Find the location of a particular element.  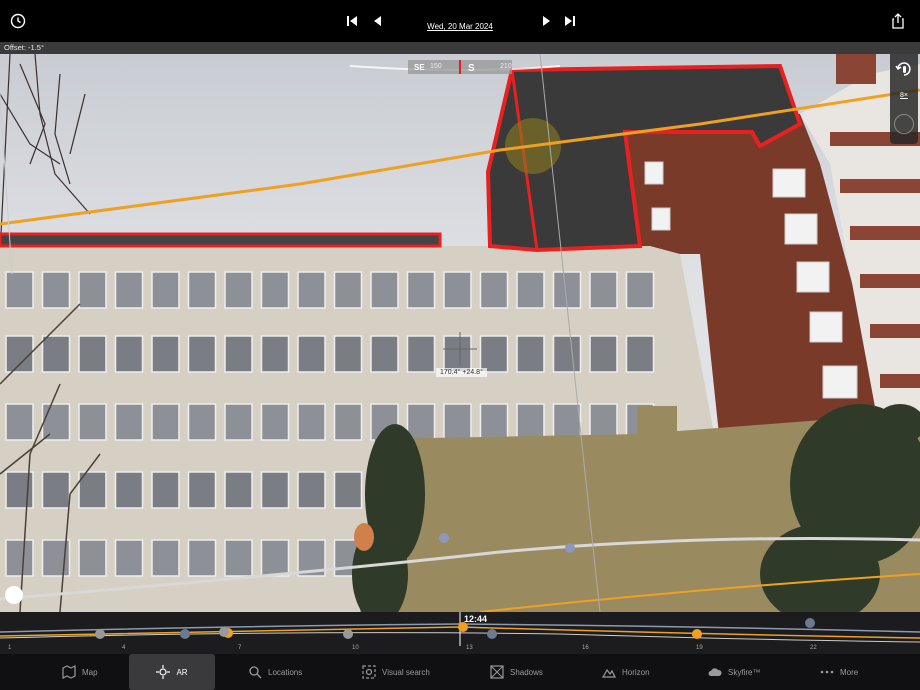

timeline-scrubber: 12:44 1 4 7 10 13 16 19 22 is located at coordinates (460, 633).